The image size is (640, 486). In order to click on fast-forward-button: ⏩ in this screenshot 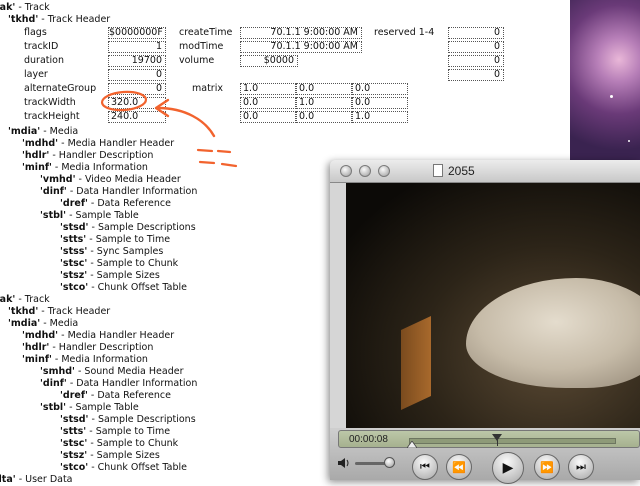, I will do `click(547, 467)`.